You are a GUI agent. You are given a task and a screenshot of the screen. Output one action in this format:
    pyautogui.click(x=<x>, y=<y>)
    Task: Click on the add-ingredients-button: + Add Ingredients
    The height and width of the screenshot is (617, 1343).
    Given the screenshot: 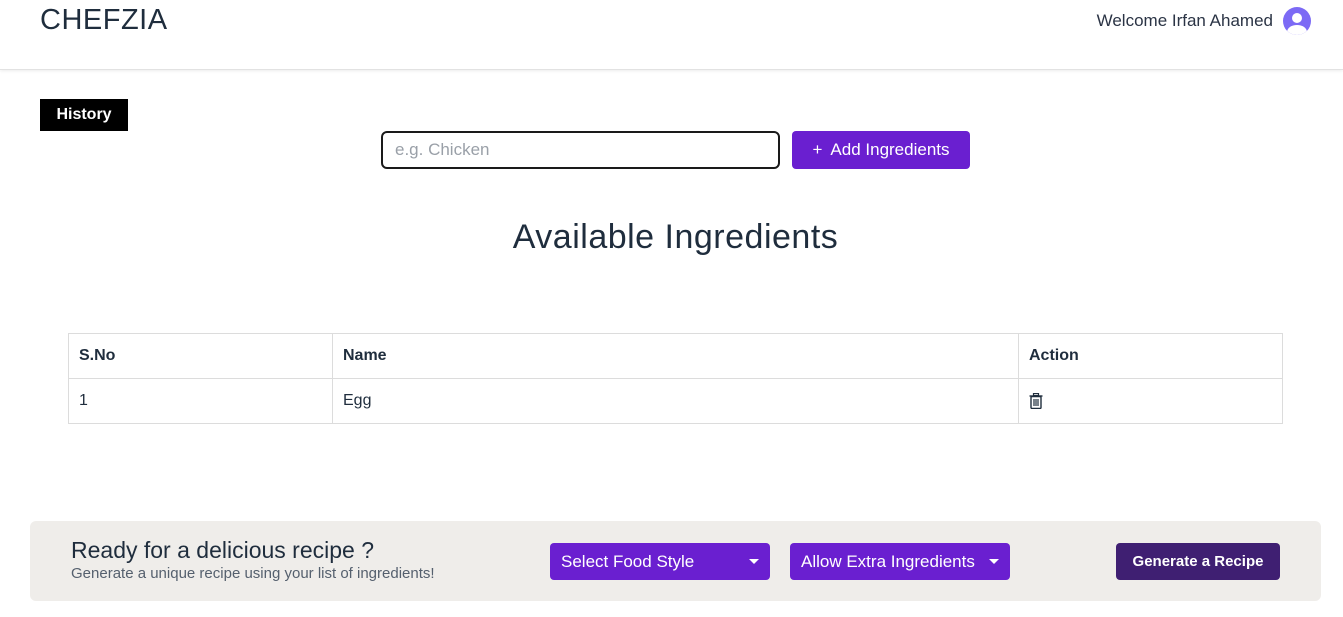 What is the action you would take?
    pyautogui.click(x=881, y=150)
    